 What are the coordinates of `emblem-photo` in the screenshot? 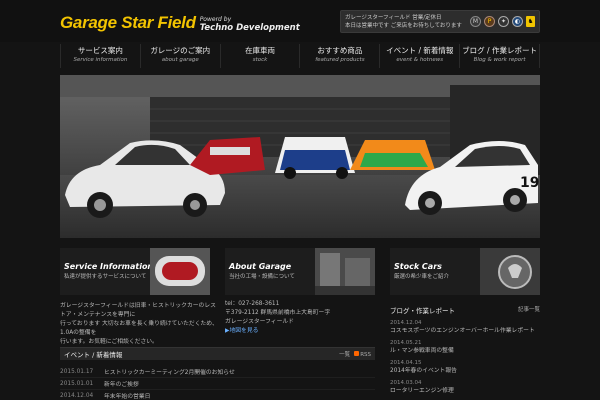 It's located at (510, 271).